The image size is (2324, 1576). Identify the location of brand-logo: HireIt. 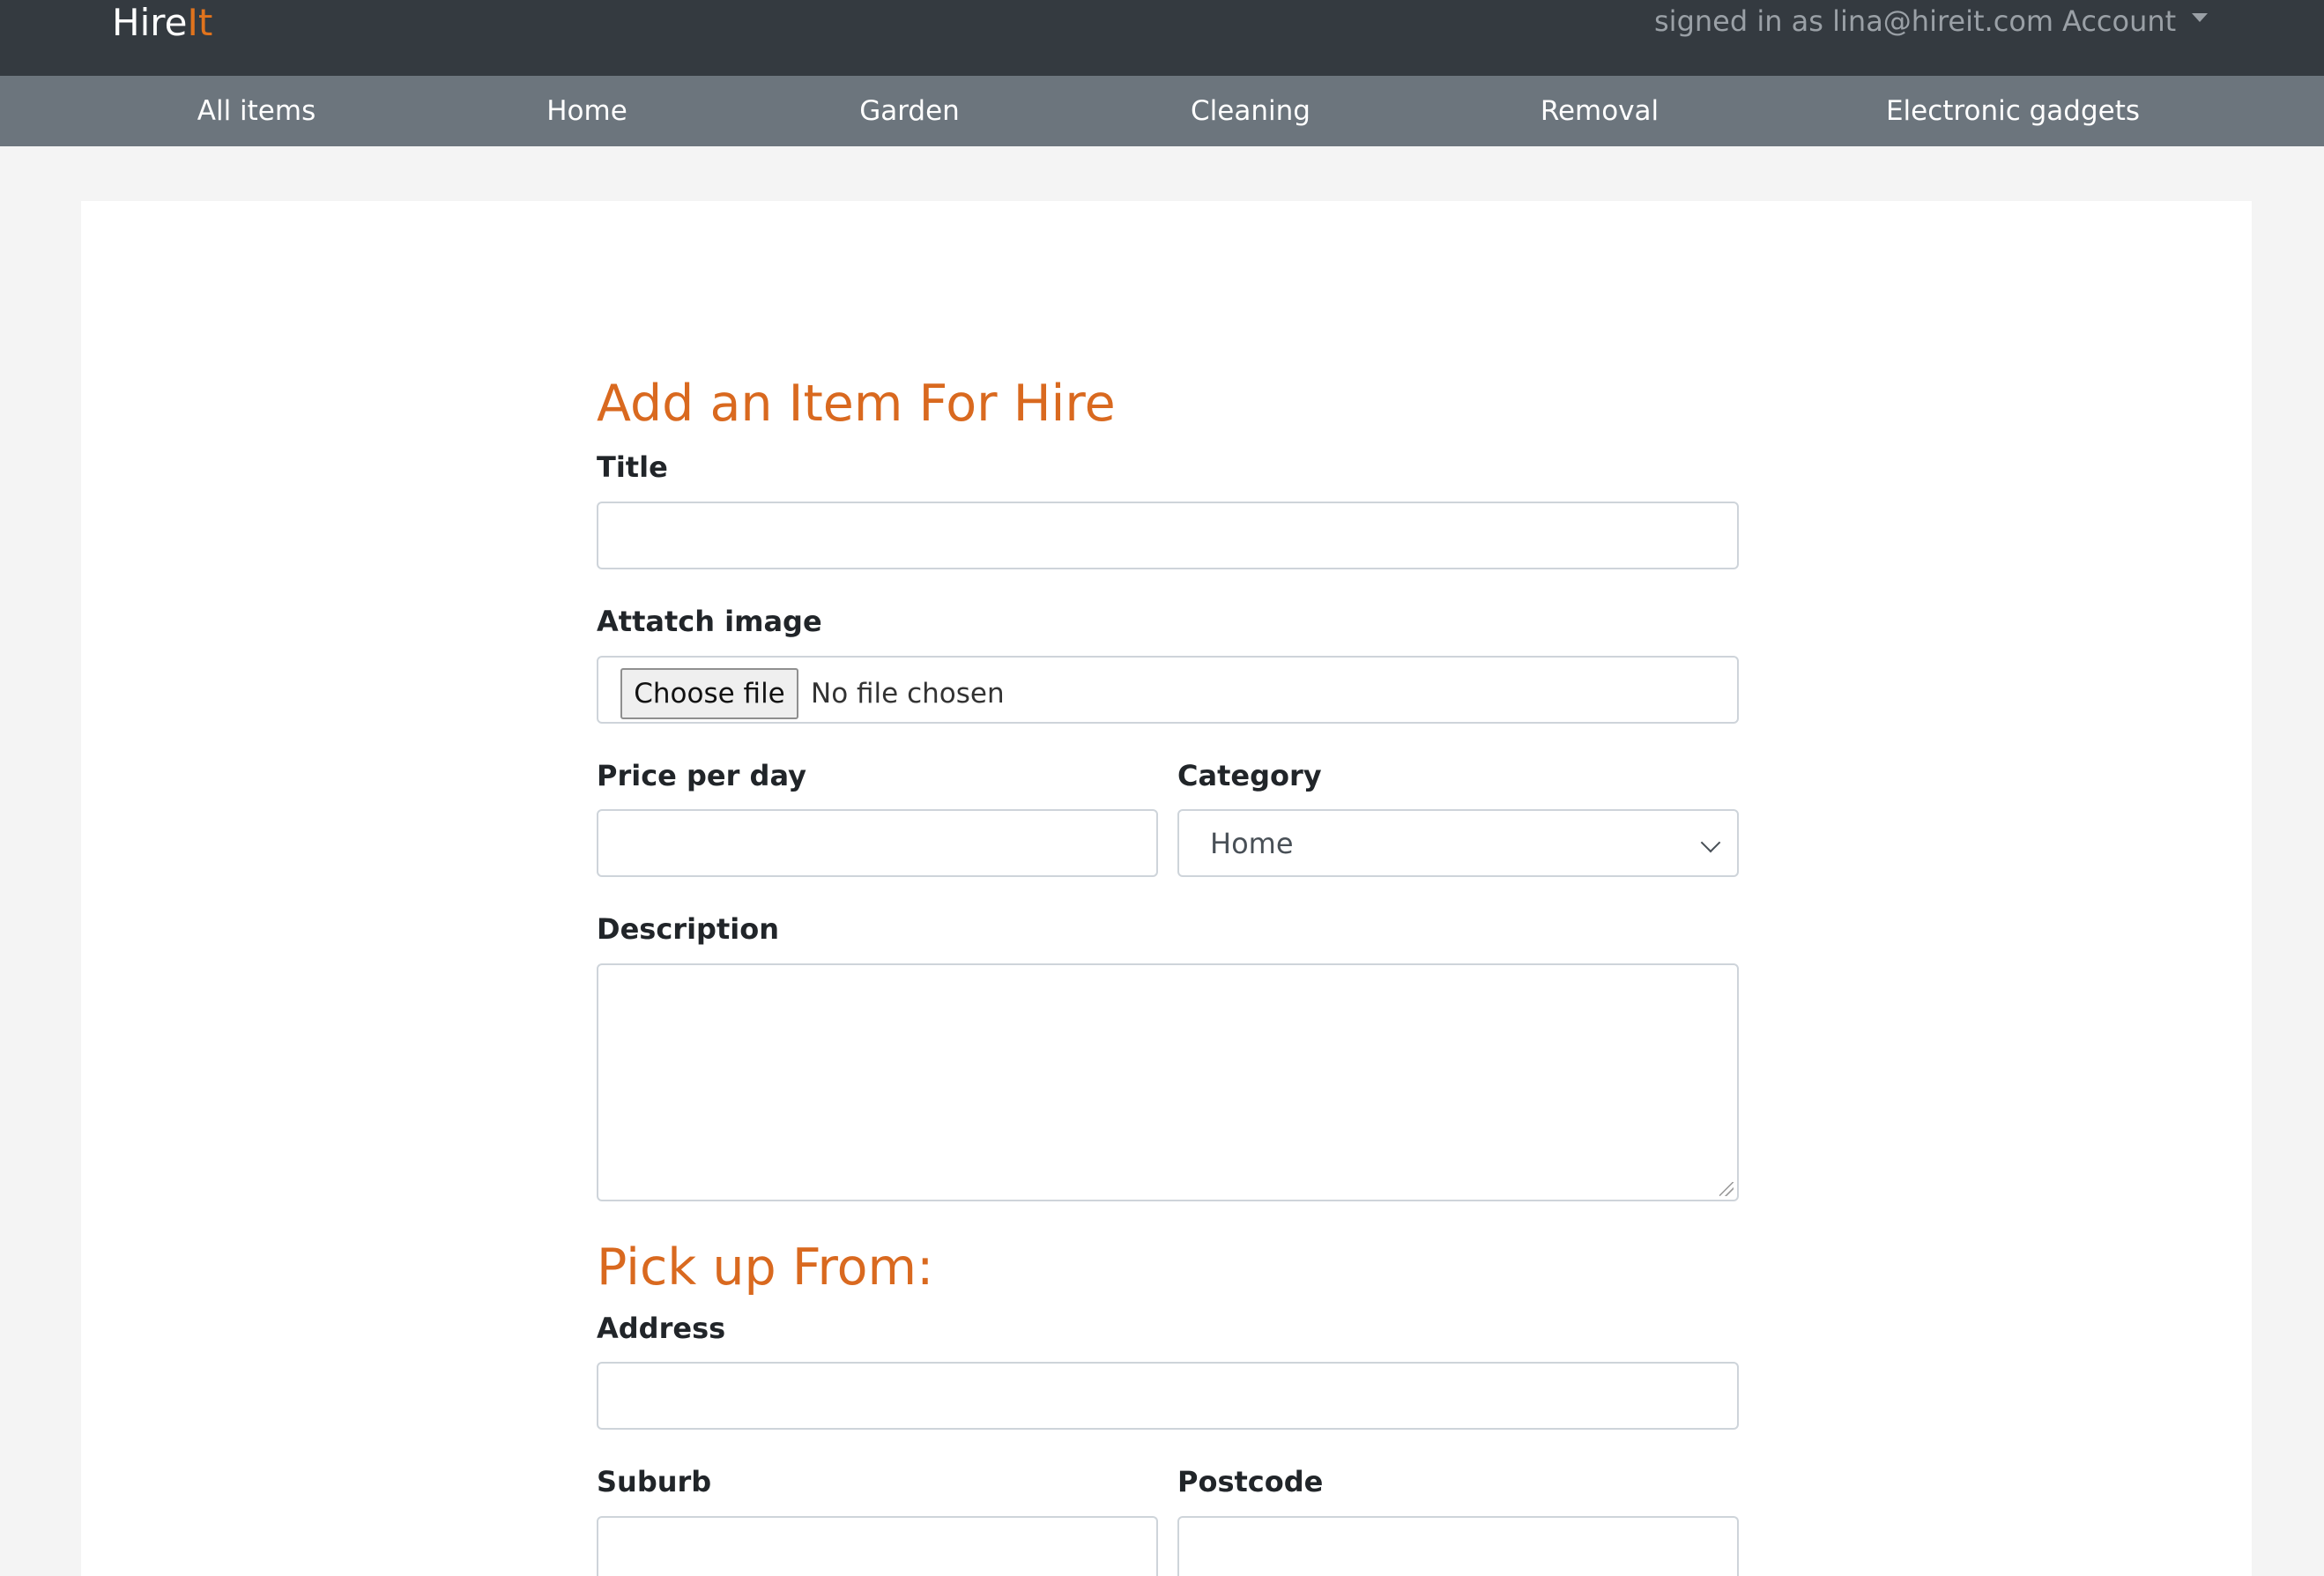
(162, 23).